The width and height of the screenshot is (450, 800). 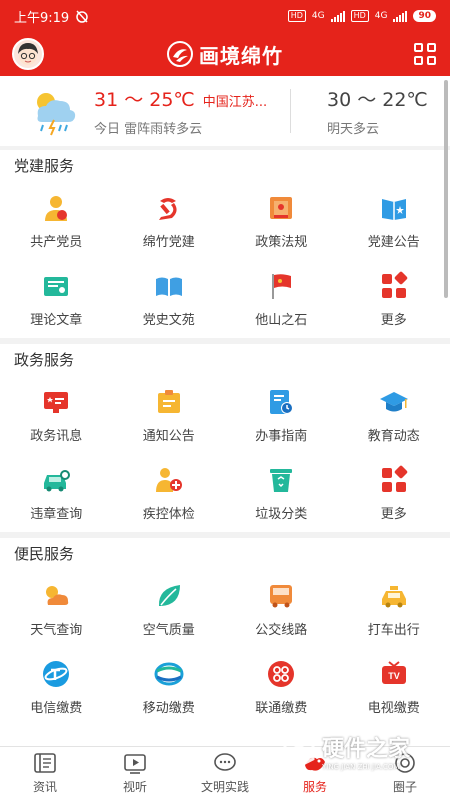 What do you see at coordinates (290, 111) in the screenshot?
I see `weather-divider` at bounding box center [290, 111].